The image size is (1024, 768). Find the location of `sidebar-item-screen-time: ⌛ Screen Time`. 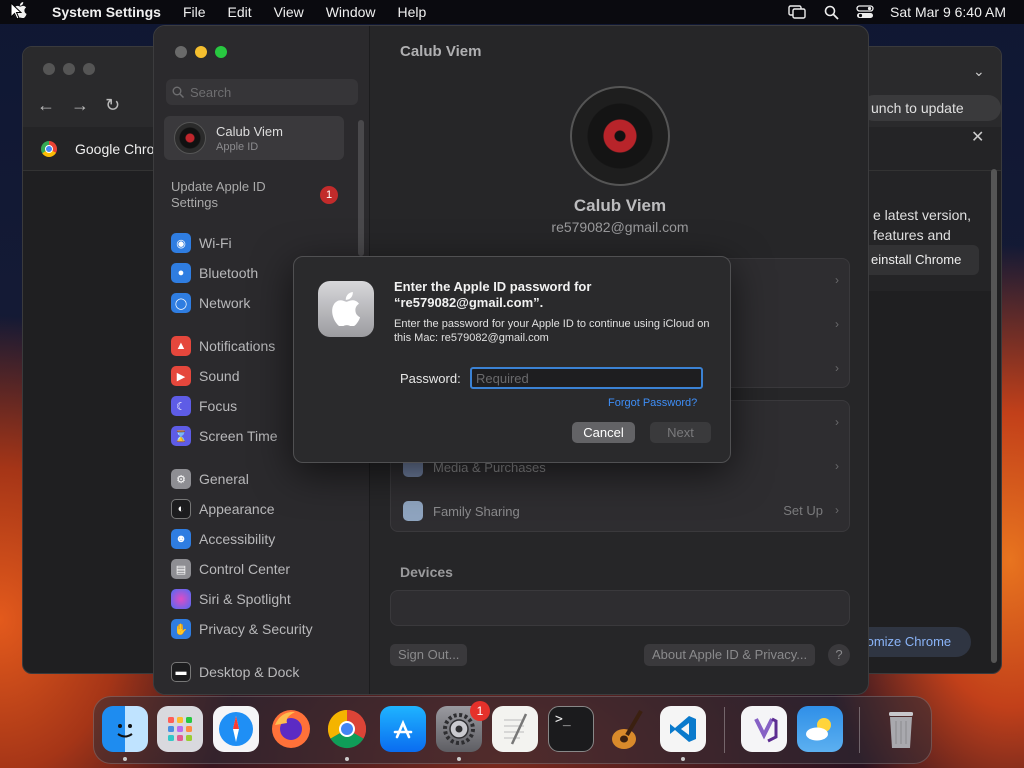

sidebar-item-screen-time: ⌛ Screen Time is located at coordinates (224, 436).